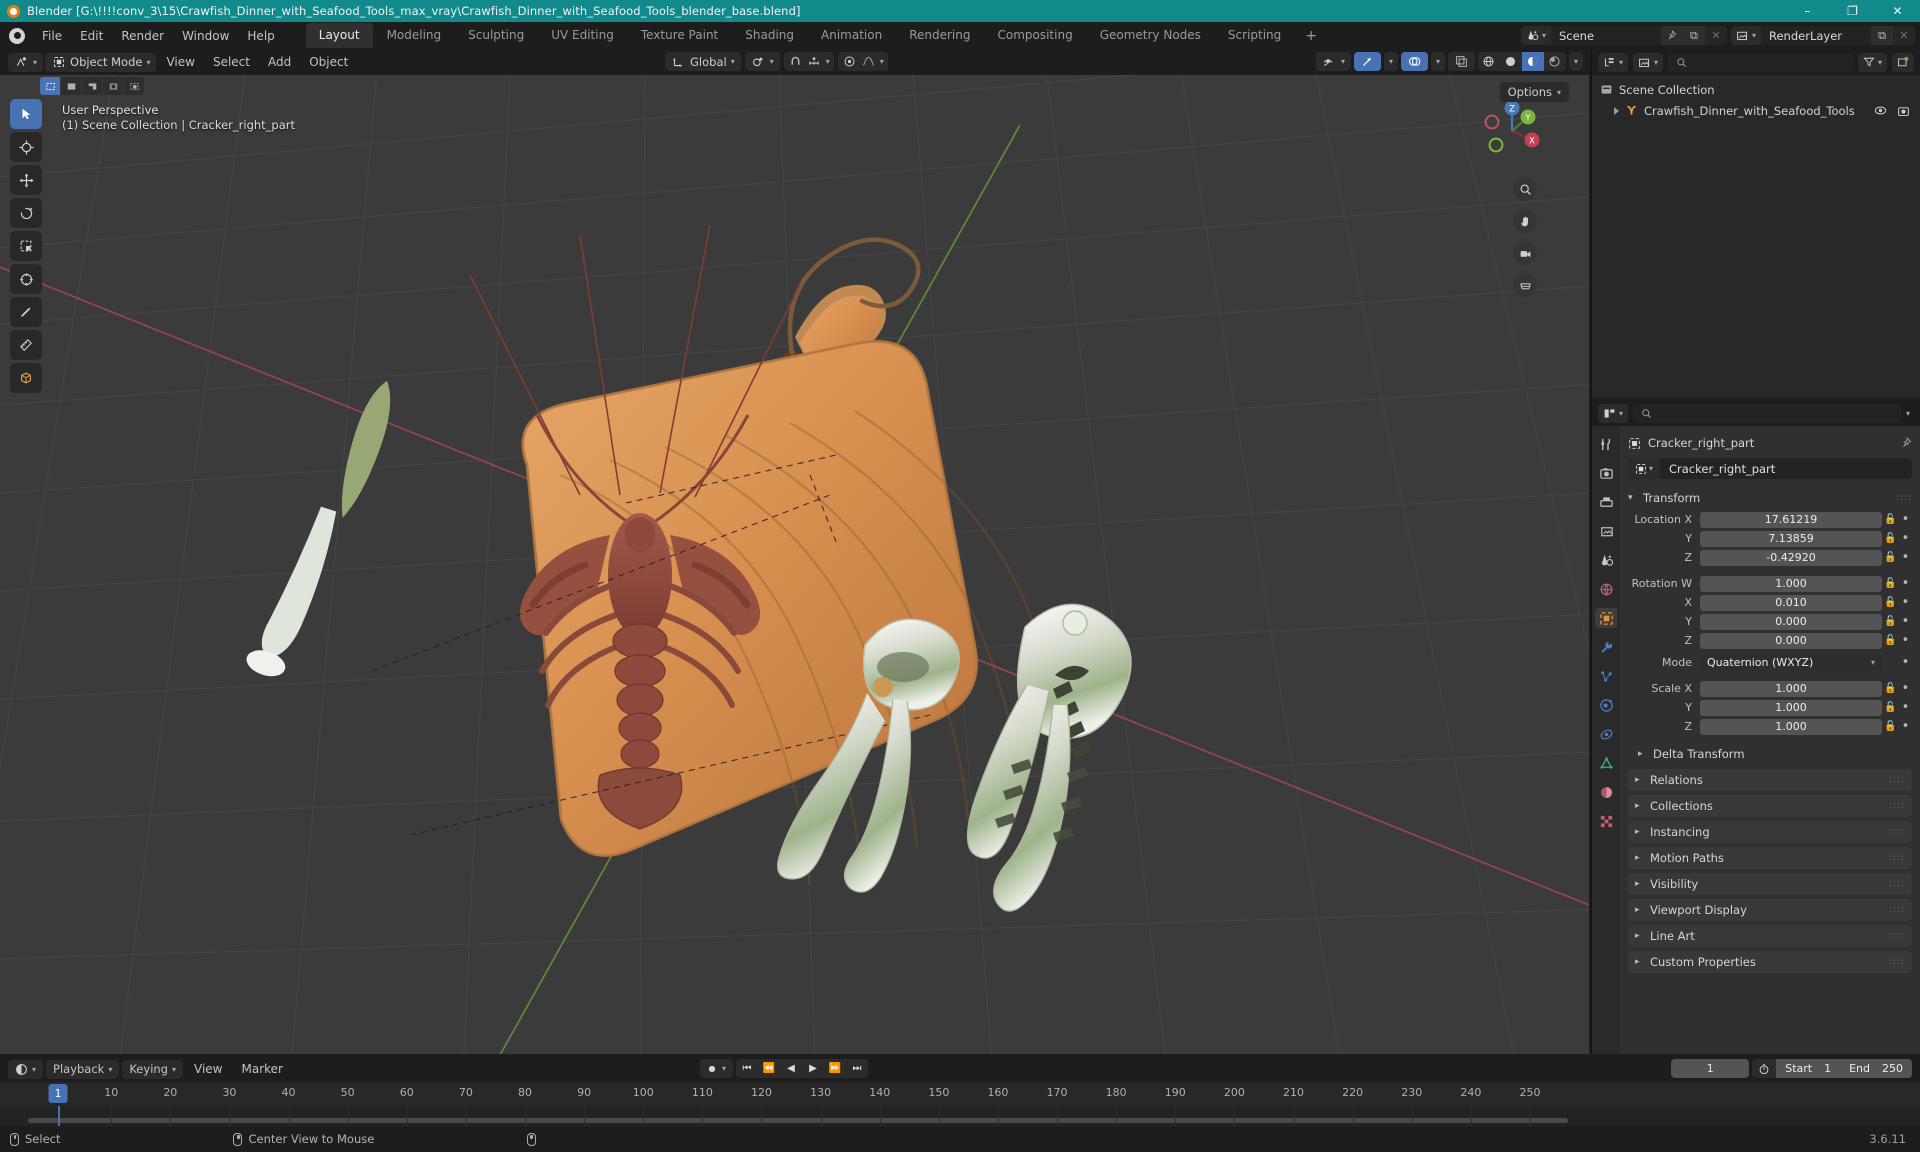  Describe the element at coordinates (1890, 583) in the screenshot. I see `lock-rotation-w-icon: 🔓` at that location.